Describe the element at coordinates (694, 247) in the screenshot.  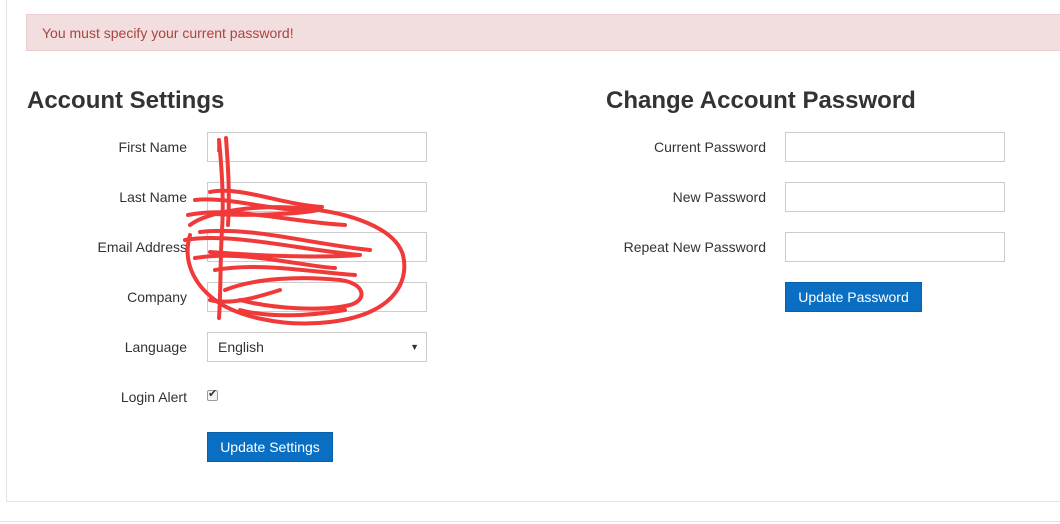
I see `repeat-password-label: Repeat New Password` at that location.